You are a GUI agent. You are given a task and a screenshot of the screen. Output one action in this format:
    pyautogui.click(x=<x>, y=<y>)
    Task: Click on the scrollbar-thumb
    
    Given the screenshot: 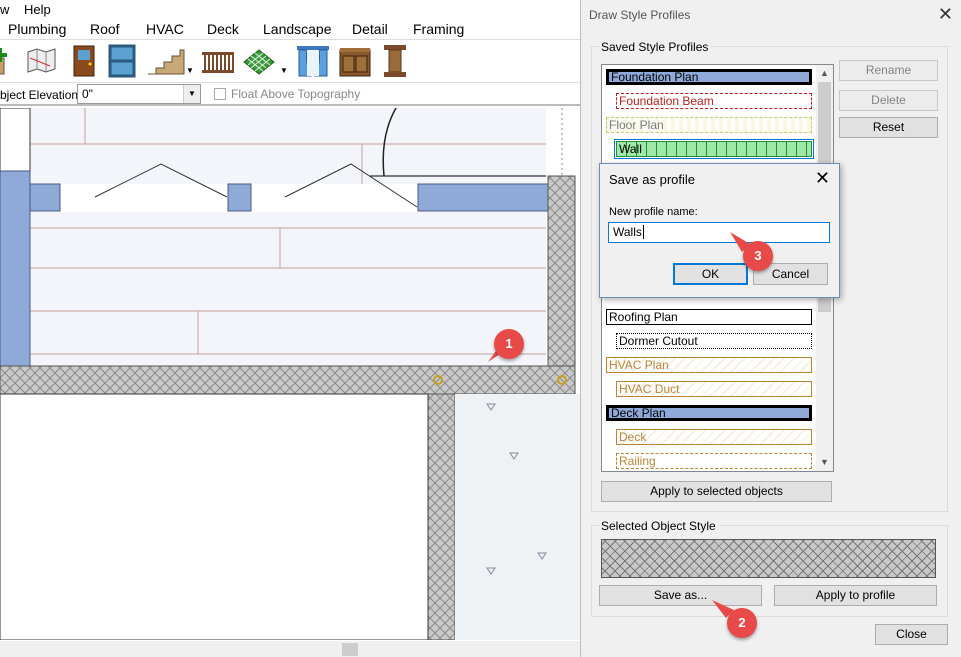 What is the action you would take?
    pyautogui.click(x=350, y=649)
    